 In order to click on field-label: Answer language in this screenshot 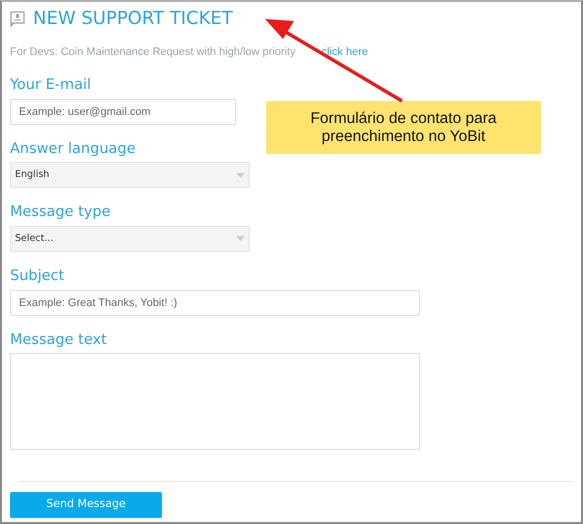, I will do `click(73, 149)`.